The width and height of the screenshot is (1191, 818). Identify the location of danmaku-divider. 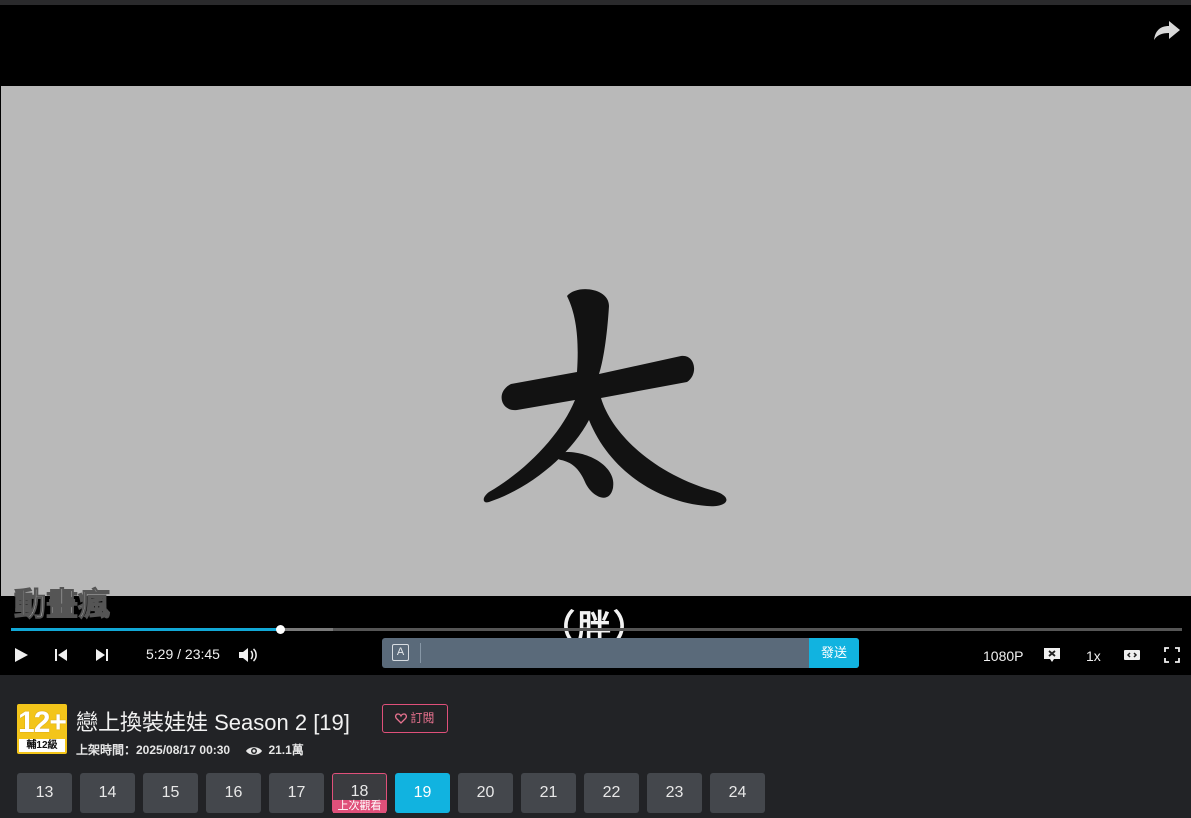
(420, 653).